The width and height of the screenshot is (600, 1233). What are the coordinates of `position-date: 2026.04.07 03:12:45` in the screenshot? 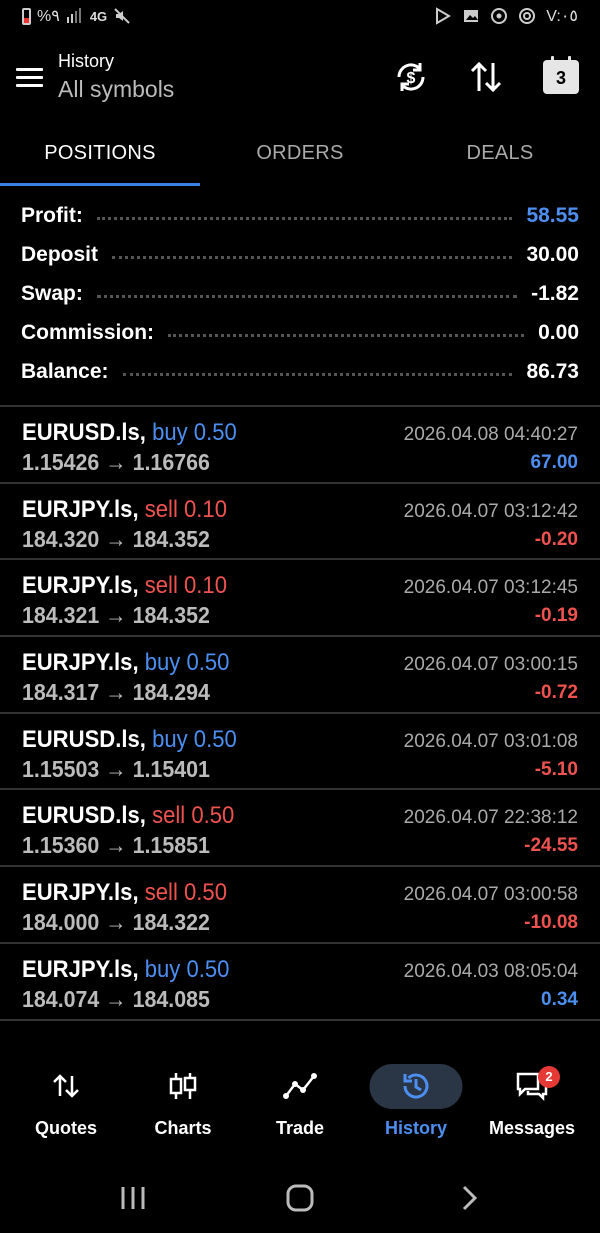 It's located at (490, 588).